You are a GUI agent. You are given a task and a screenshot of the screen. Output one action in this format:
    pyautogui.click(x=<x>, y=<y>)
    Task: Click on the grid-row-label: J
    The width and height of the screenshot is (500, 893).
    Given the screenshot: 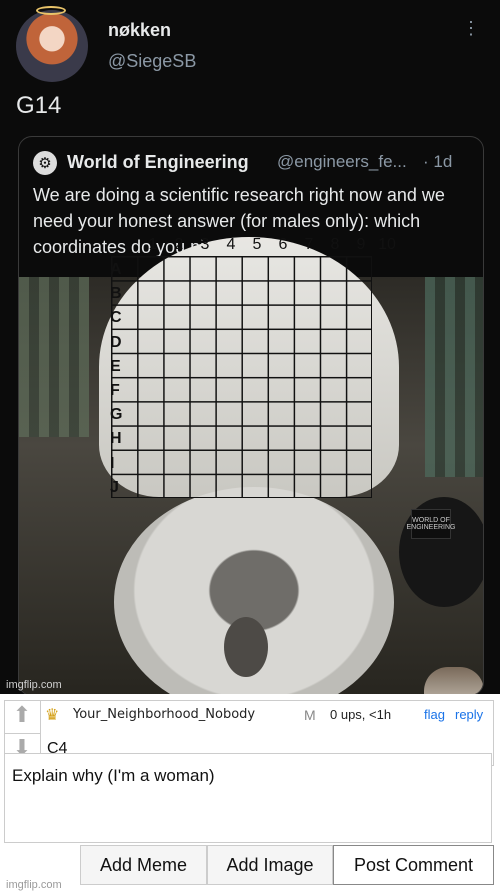 What is the action you would take?
    pyautogui.click(x=114, y=487)
    